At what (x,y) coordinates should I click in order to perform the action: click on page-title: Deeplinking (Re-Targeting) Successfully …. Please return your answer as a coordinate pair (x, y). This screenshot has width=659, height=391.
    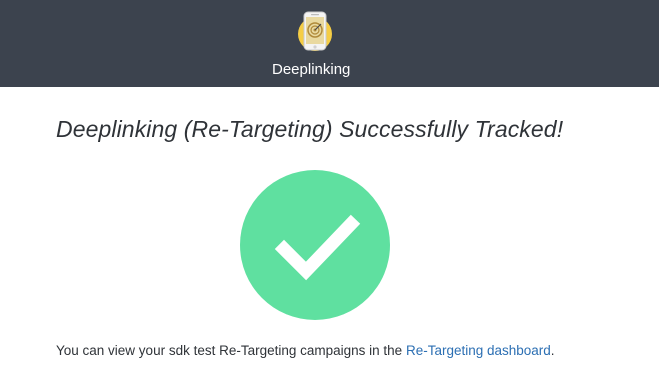
    Looking at the image, I should click on (310, 129).